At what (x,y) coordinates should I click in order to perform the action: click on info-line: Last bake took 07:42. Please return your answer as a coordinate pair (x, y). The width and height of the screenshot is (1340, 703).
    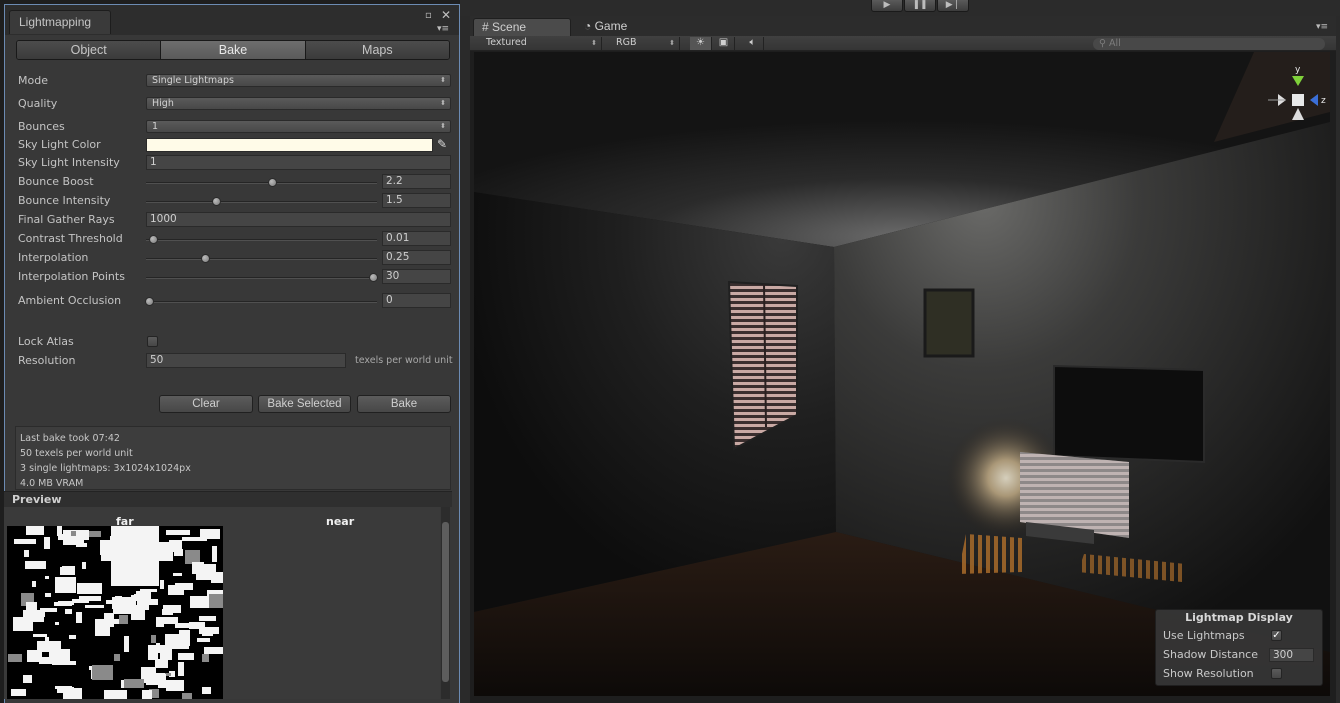
    Looking at the image, I should click on (70, 438).